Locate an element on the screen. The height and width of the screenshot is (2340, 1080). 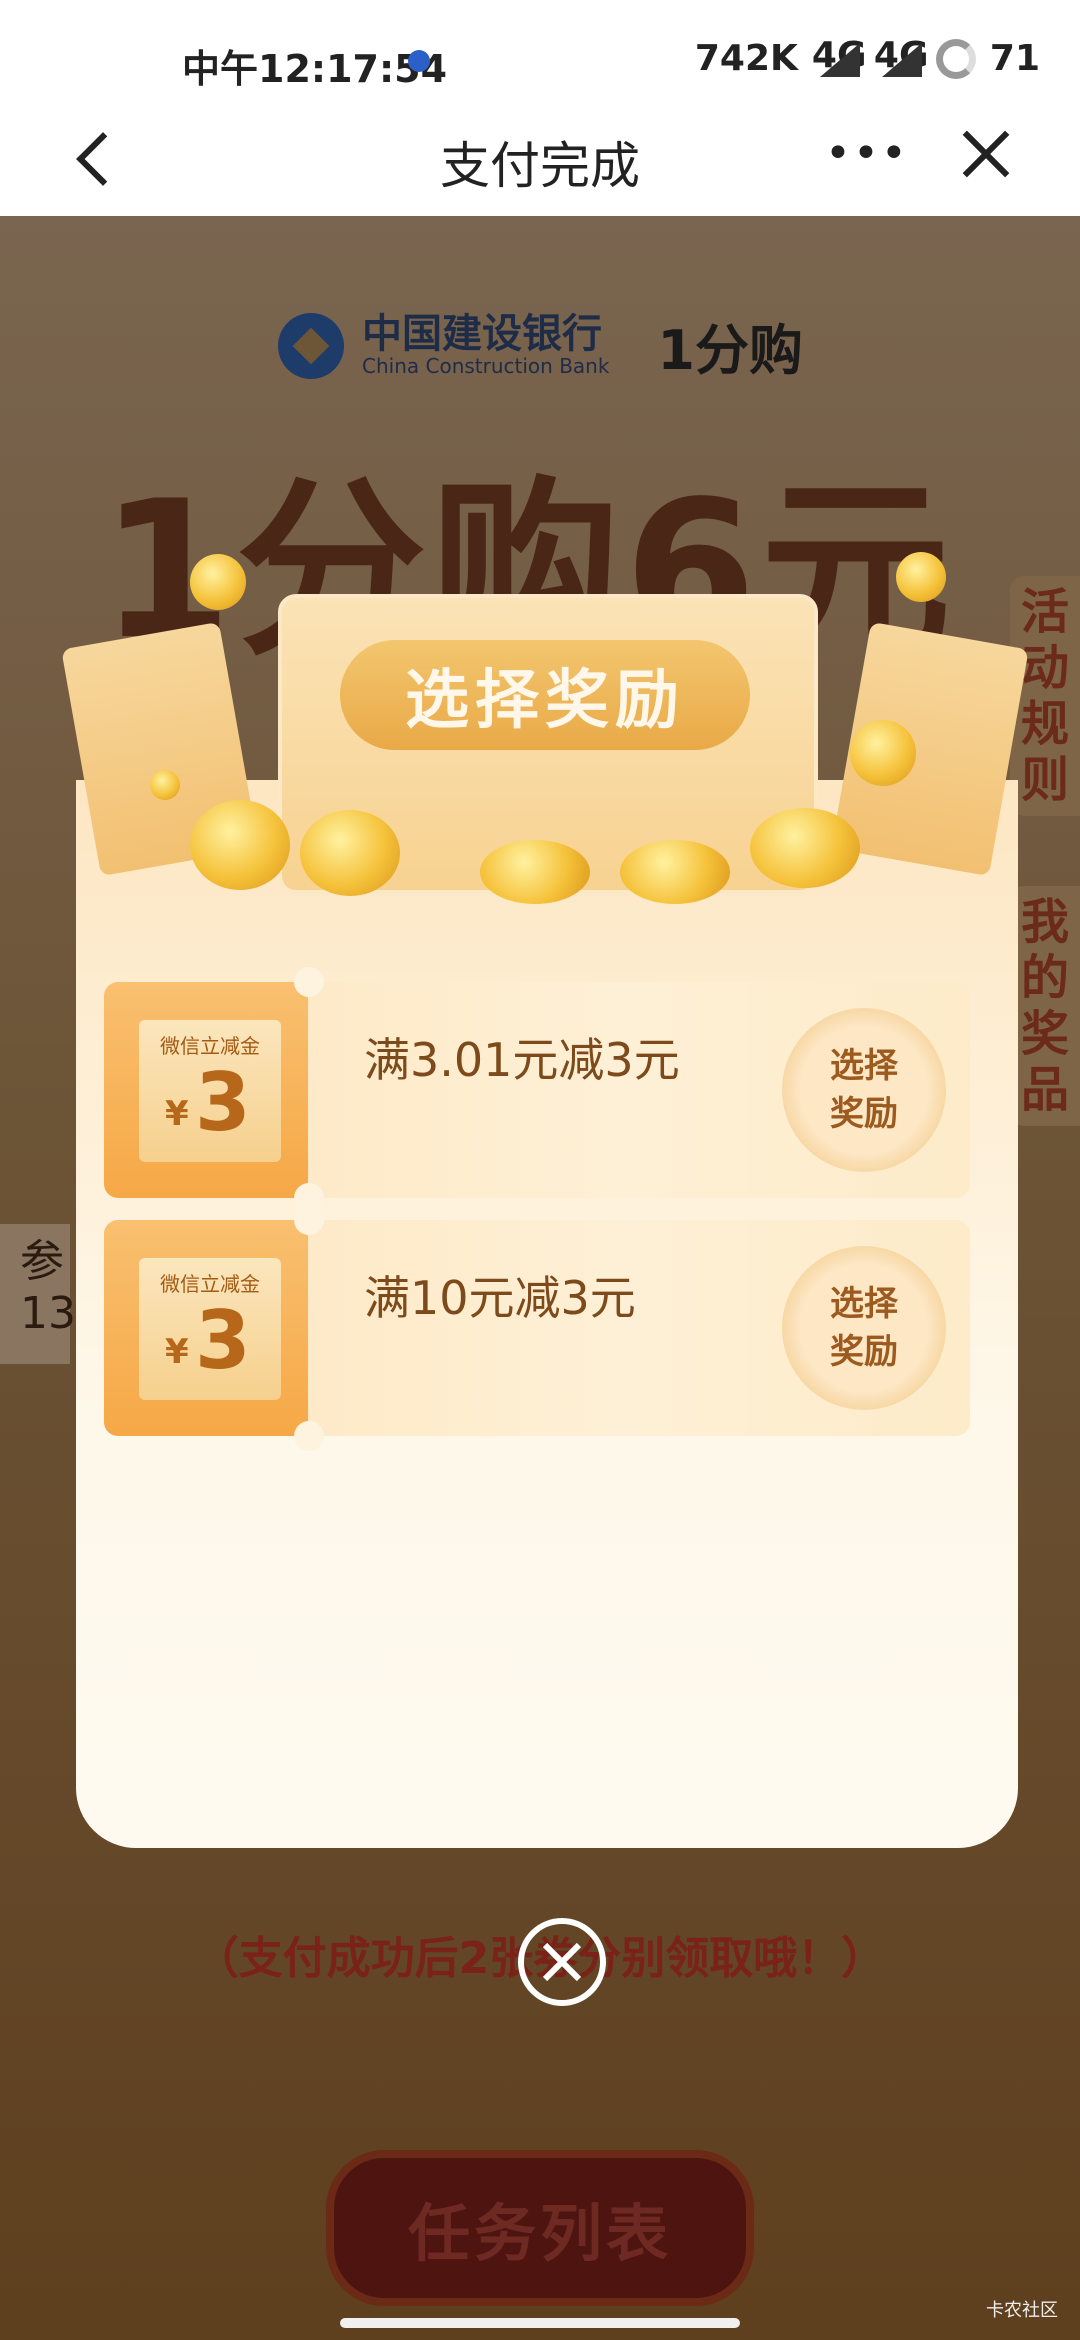
bank-name-en: China Construction Bank is located at coordinates (486, 365).